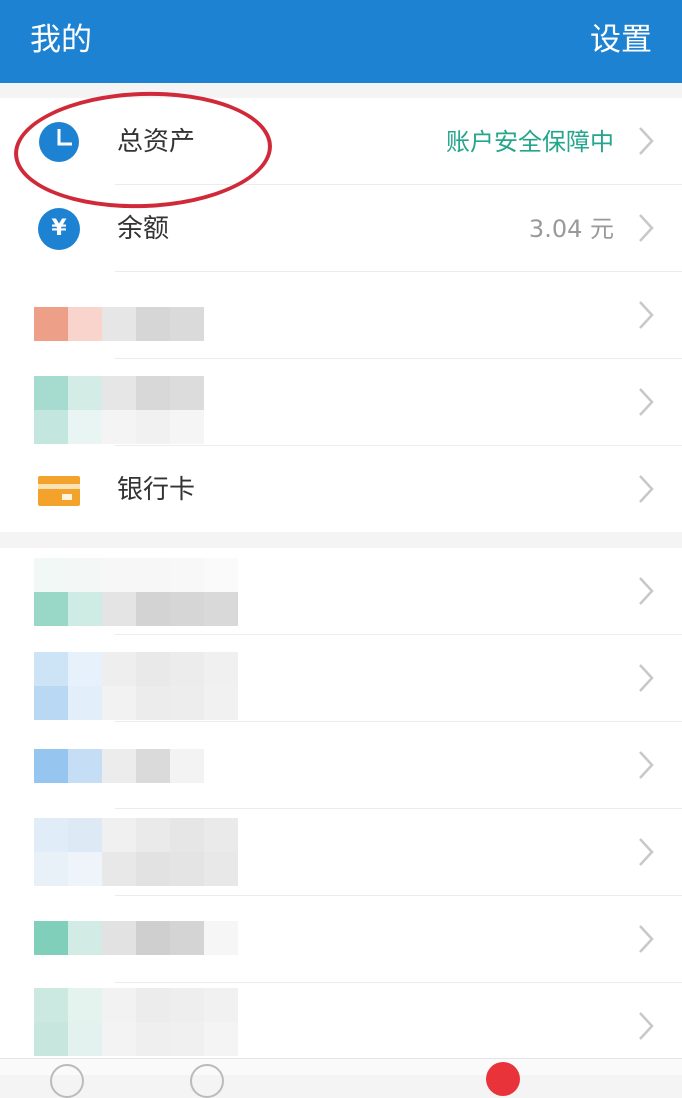 This screenshot has width=682, height=1098. I want to click on total-assets-row: 总资产 账户安全保障中, so click(341, 141).